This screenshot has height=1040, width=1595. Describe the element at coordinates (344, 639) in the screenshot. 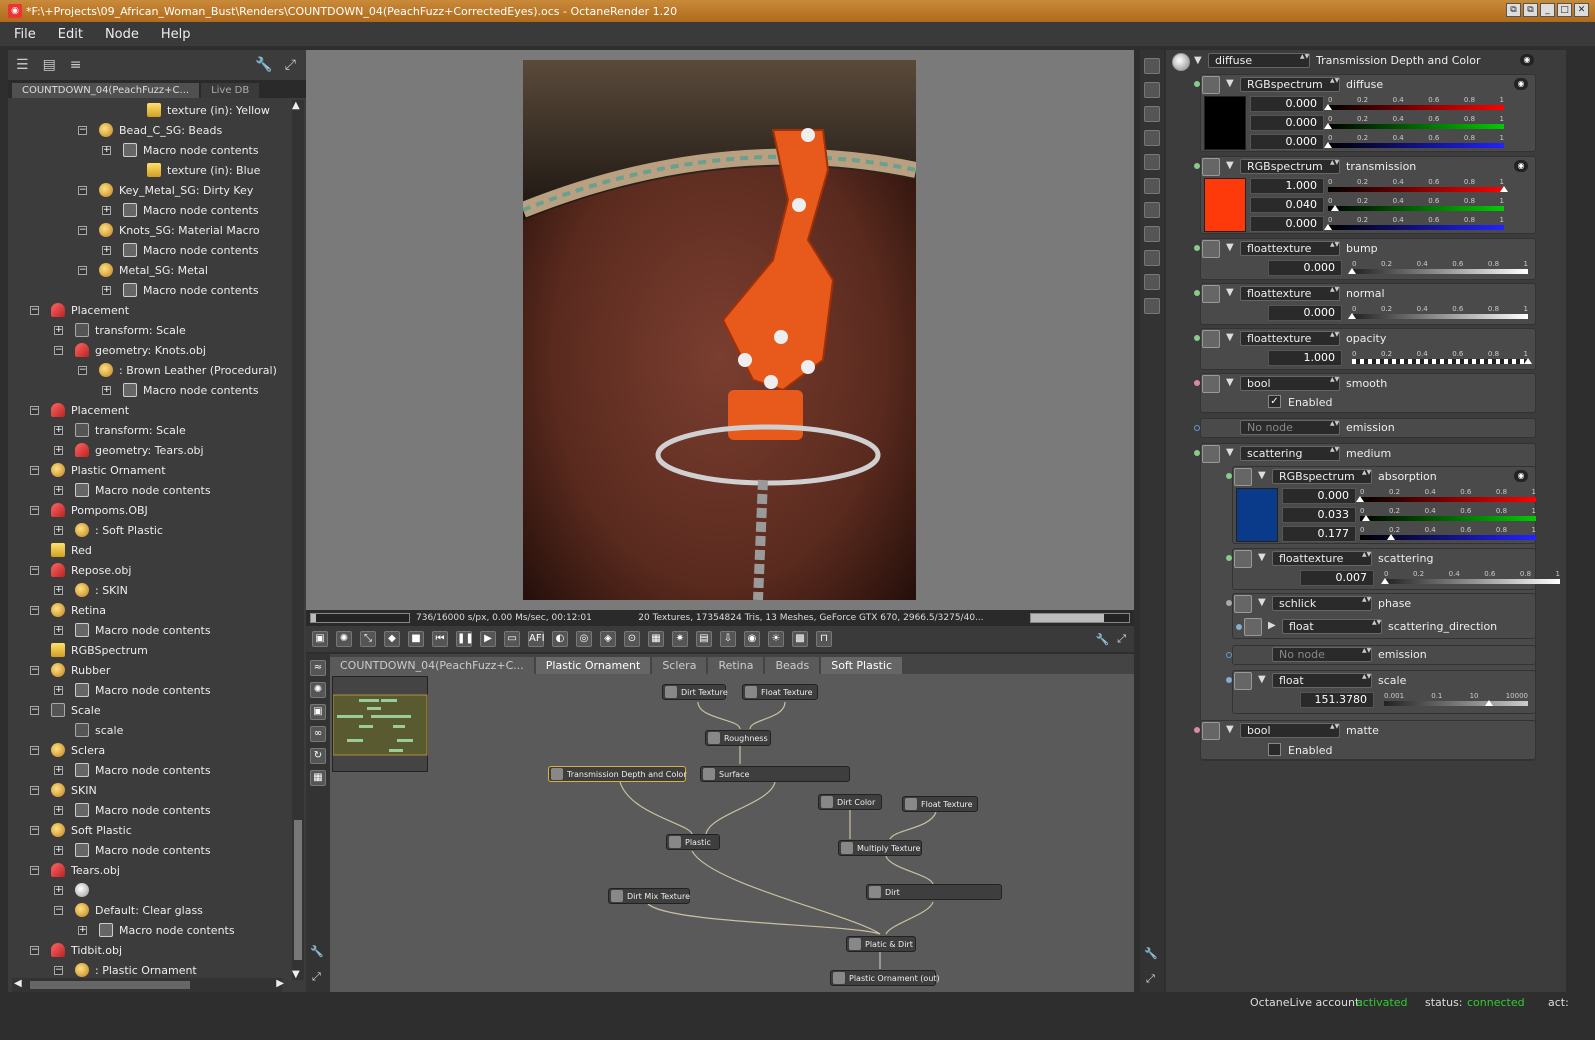

I see `render-reset-icon: ✺` at that location.